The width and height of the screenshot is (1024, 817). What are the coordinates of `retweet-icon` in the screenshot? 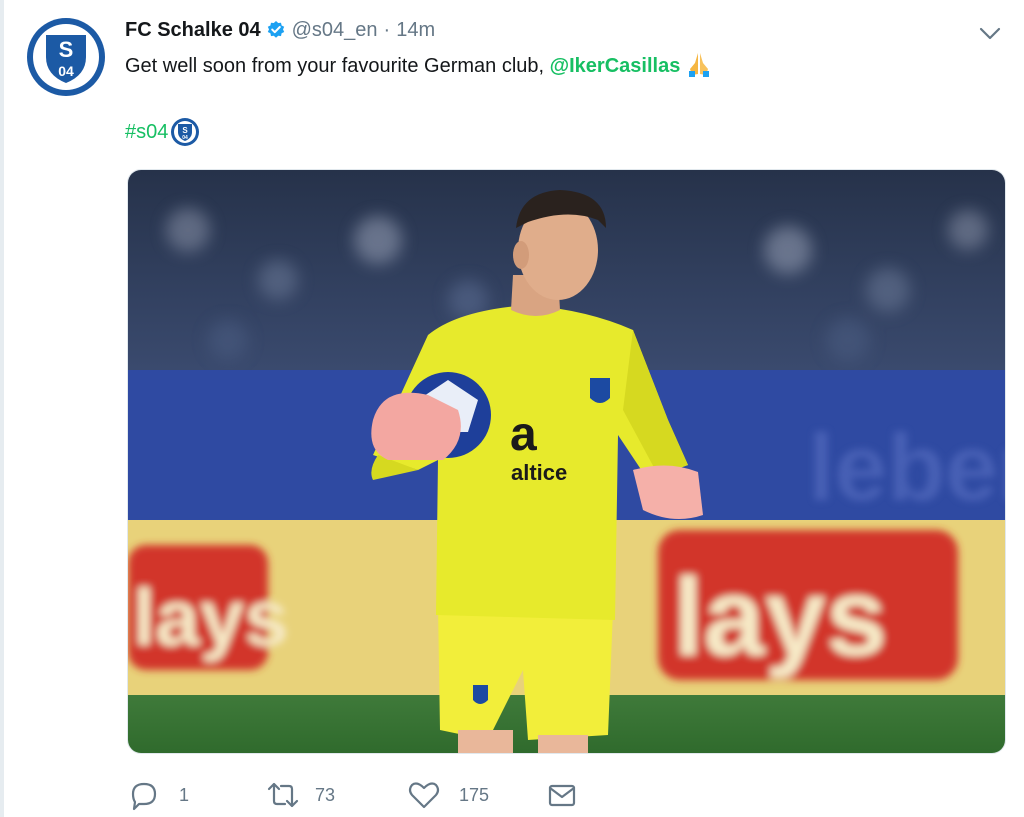 It's located at (283, 795).